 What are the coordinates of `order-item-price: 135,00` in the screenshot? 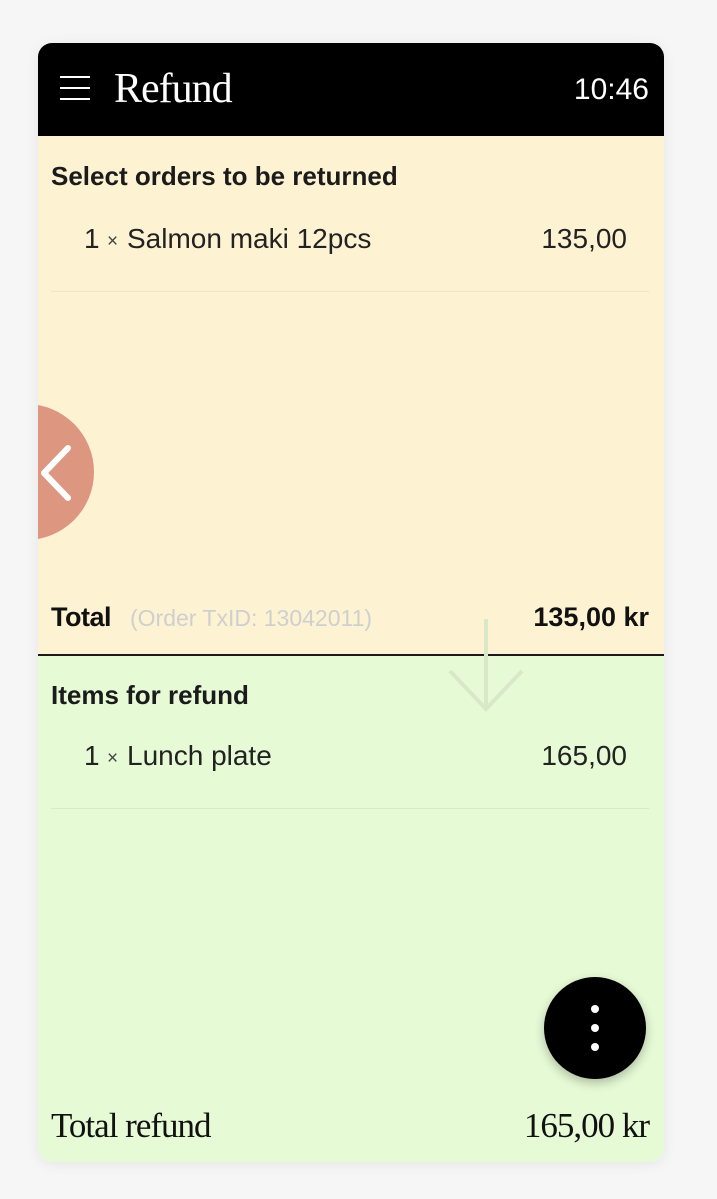 It's located at (584, 238).